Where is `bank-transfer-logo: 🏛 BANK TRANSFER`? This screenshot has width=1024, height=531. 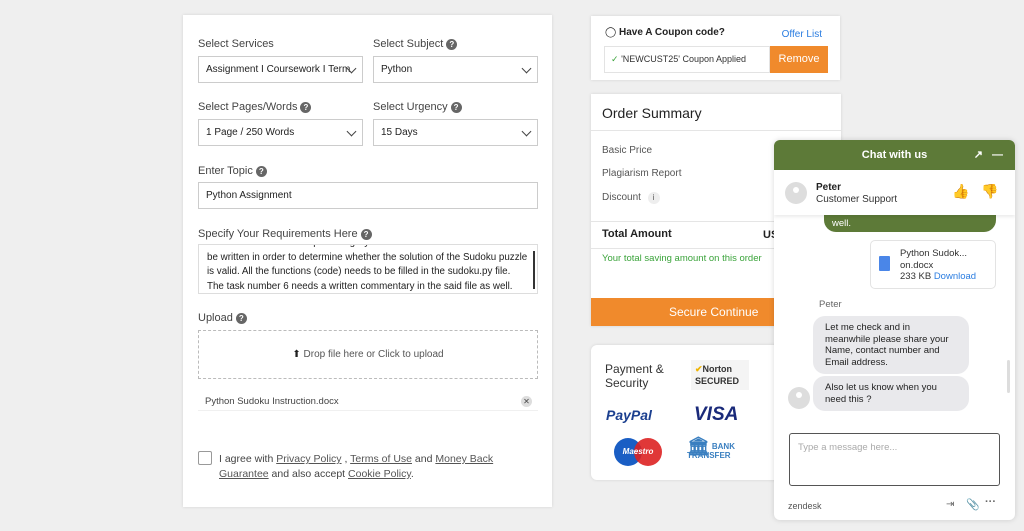 bank-transfer-logo: 🏛 BANK TRANSFER is located at coordinates (711, 448).